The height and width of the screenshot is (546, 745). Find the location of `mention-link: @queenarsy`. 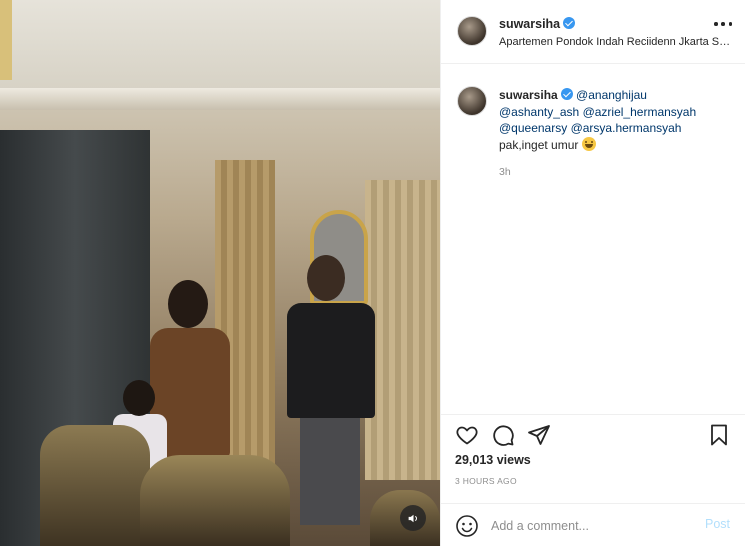

mention-link: @queenarsy is located at coordinates (533, 128).